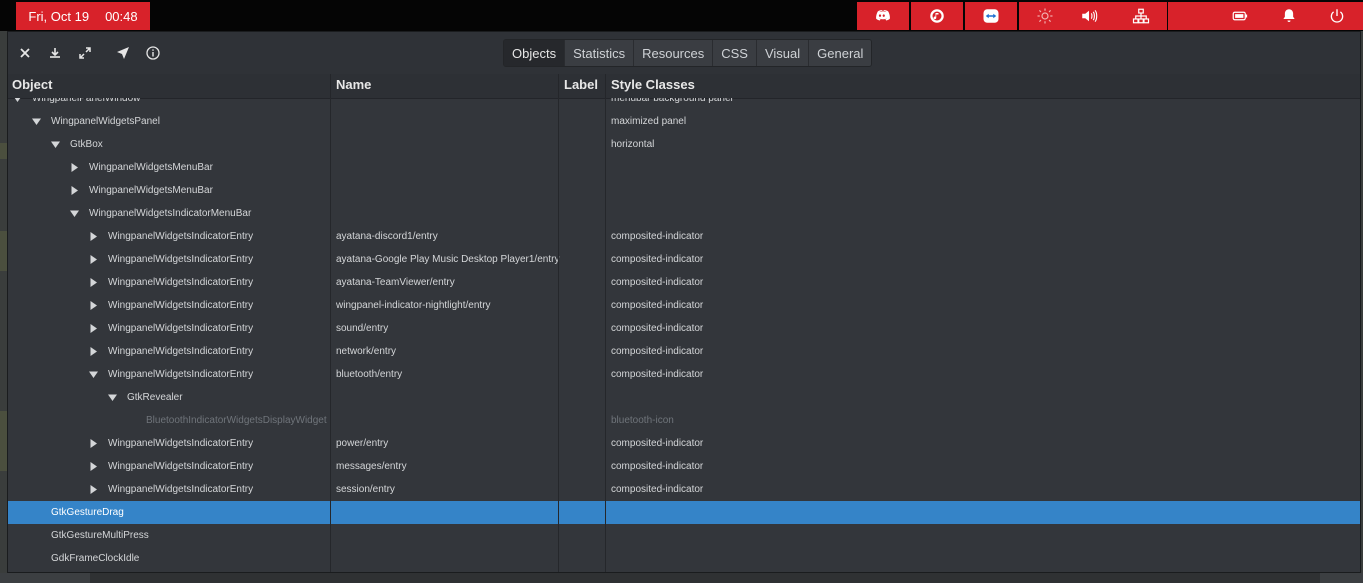  I want to click on tree-row: GtkGestureMultiPress, so click(684, 535).